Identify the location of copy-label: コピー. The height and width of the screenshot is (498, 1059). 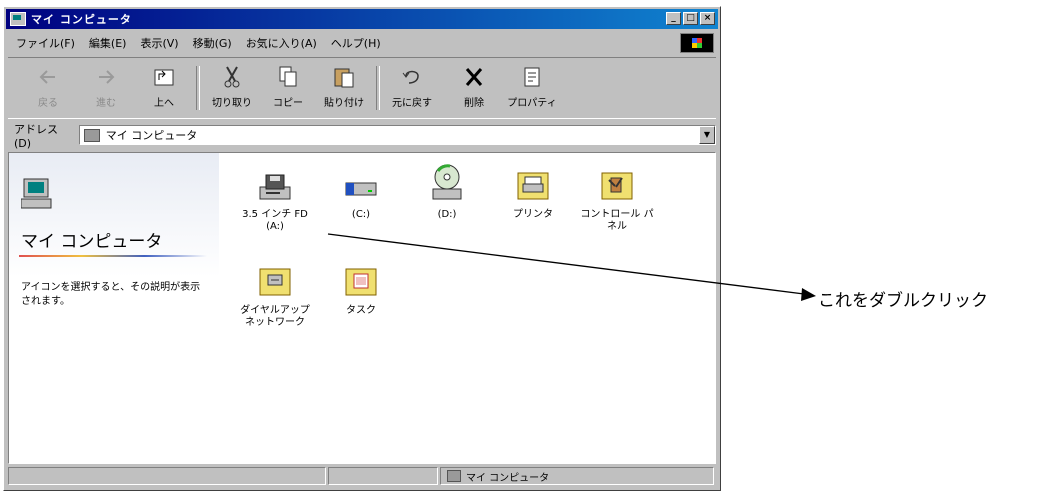
(288, 103).